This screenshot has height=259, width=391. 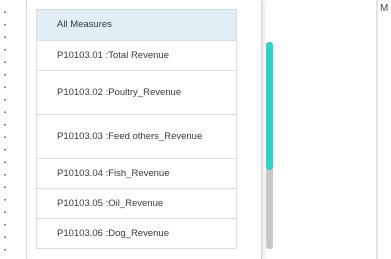 What do you see at coordinates (113, 173) in the screenshot?
I see `measure-option-label: P10103.04 :Fish_Revenue` at bounding box center [113, 173].